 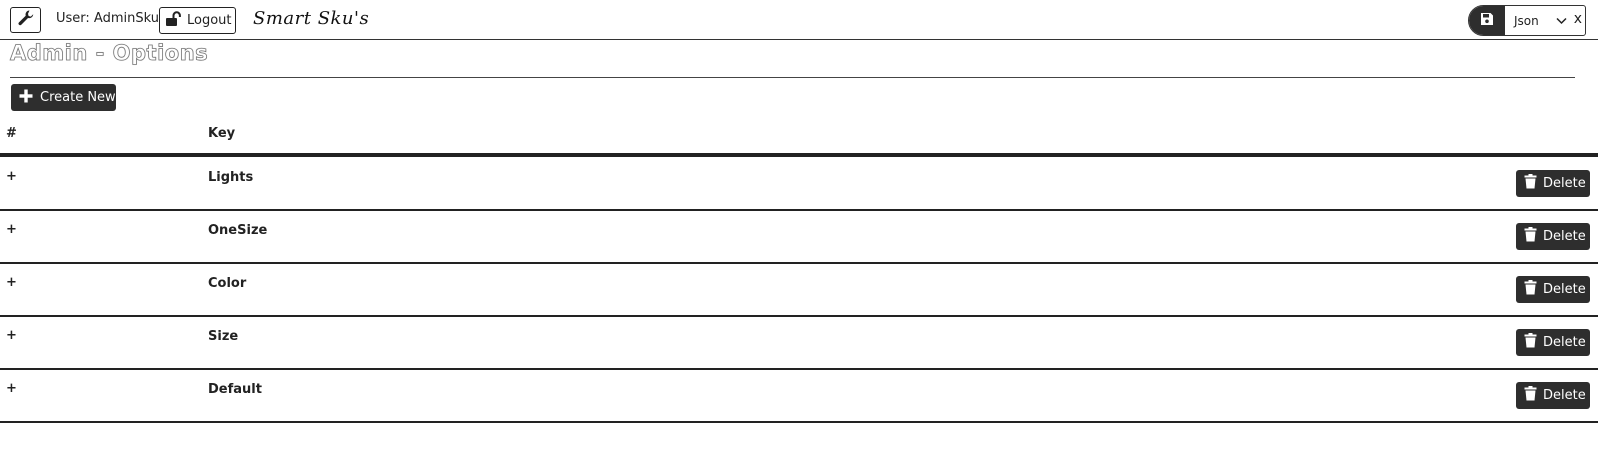 I want to click on top-bar: User: AdminSku Logout Smart Sku's Json x, so click(x=799, y=20).